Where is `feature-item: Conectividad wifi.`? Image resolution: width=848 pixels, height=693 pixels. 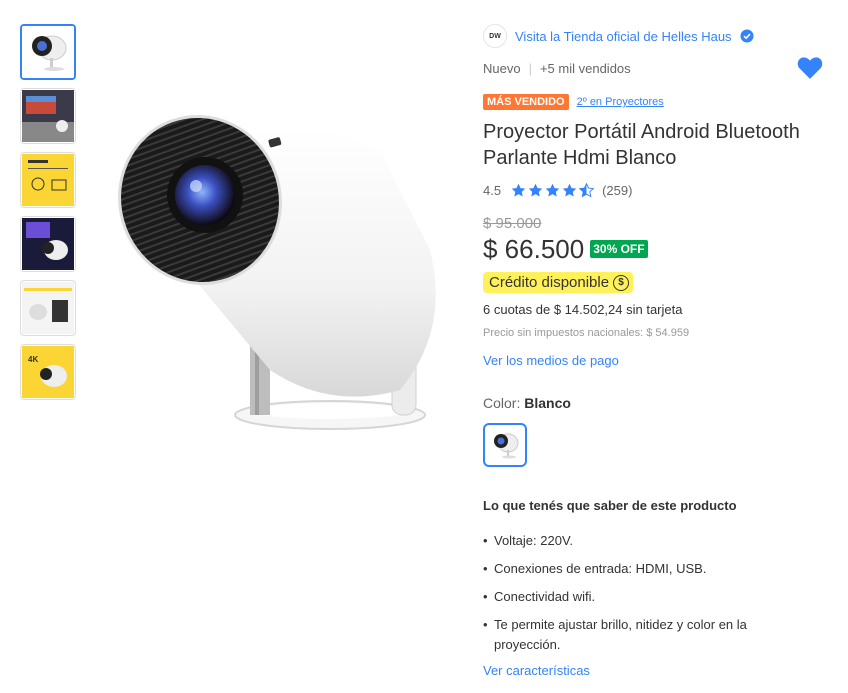
feature-item: Conectividad wifi. is located at coordinates (633, 597).